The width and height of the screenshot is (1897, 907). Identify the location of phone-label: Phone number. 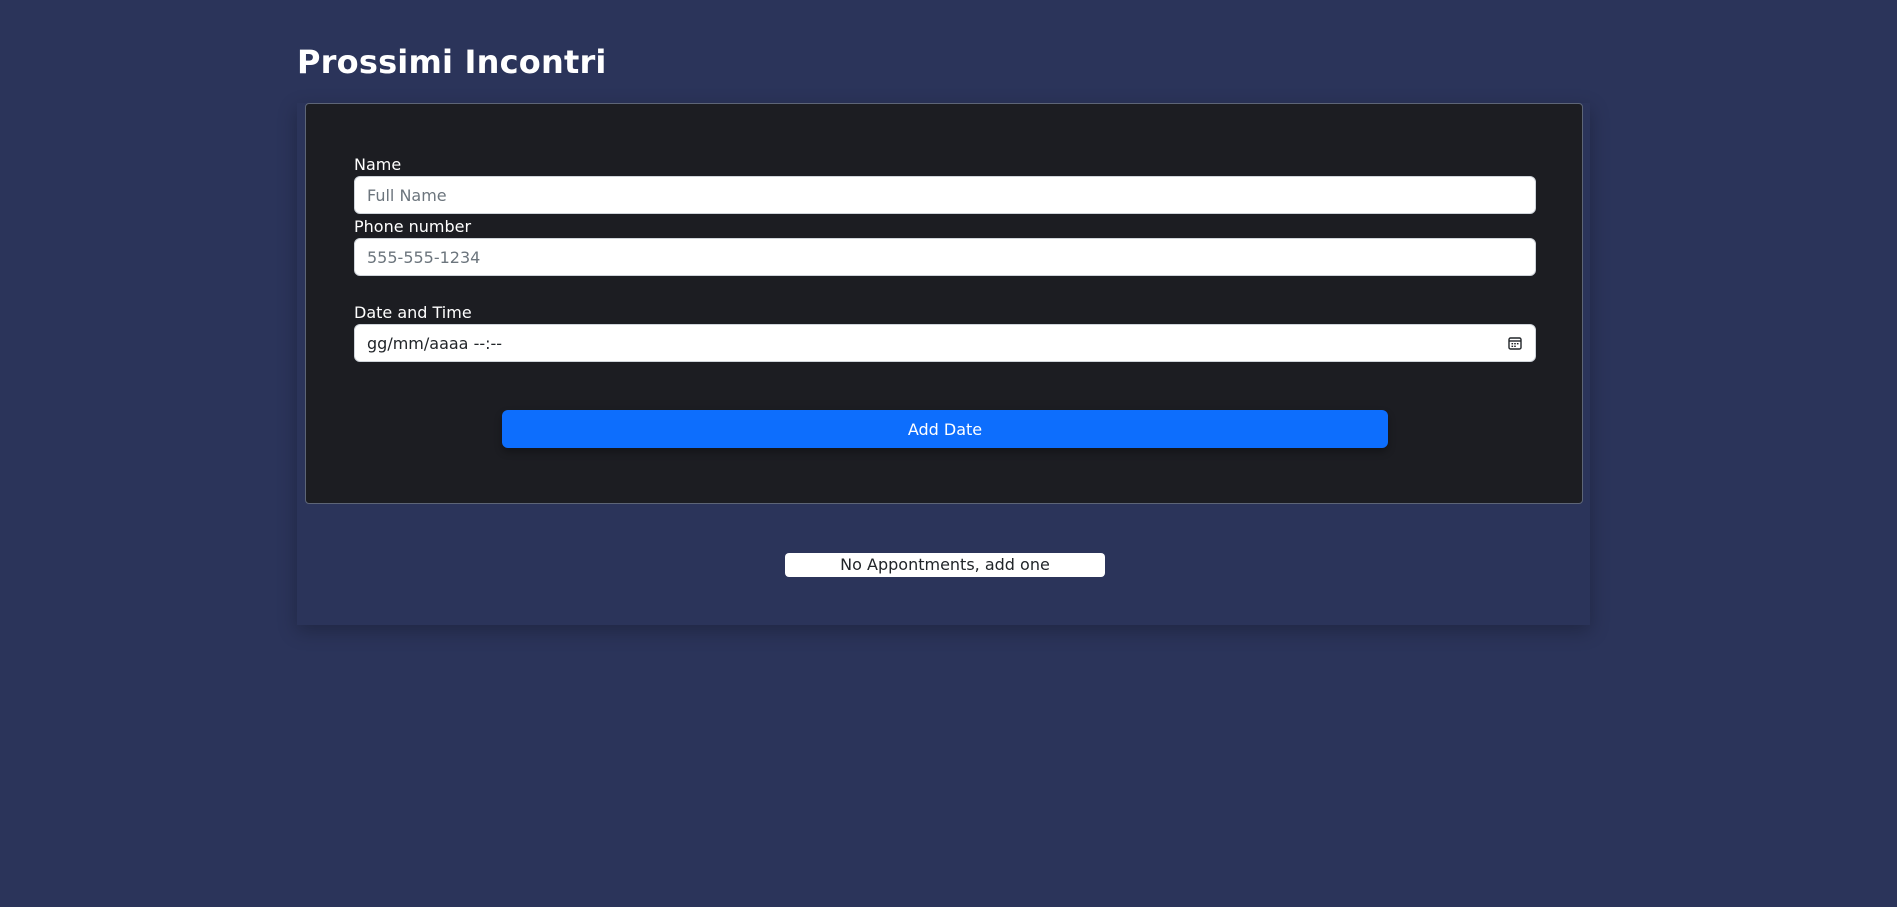
(413, 226).